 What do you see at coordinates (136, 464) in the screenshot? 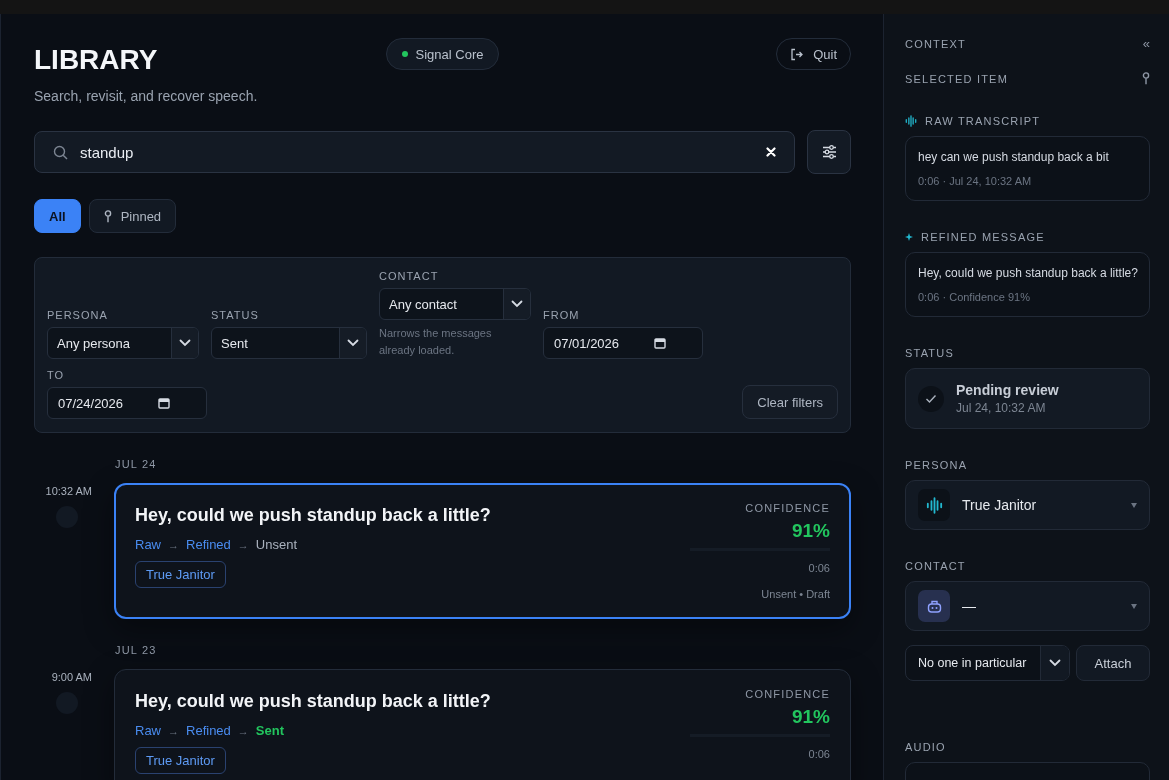
I see `date-heading: JUL 24` at bounding box center [136, 464].